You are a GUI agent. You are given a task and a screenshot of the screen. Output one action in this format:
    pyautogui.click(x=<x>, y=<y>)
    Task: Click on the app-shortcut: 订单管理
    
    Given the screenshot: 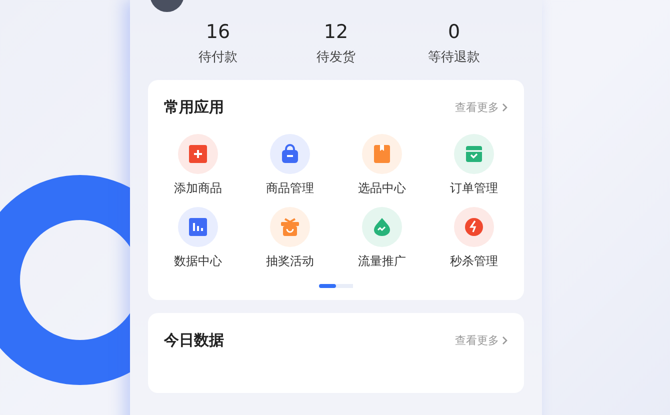 What is the action you would take?
    pyautogui.click(x=474, y=165)
    